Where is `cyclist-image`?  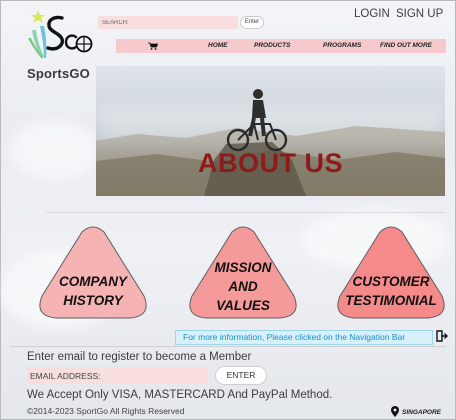 cyclist-image is located at coordinates (257, 120).